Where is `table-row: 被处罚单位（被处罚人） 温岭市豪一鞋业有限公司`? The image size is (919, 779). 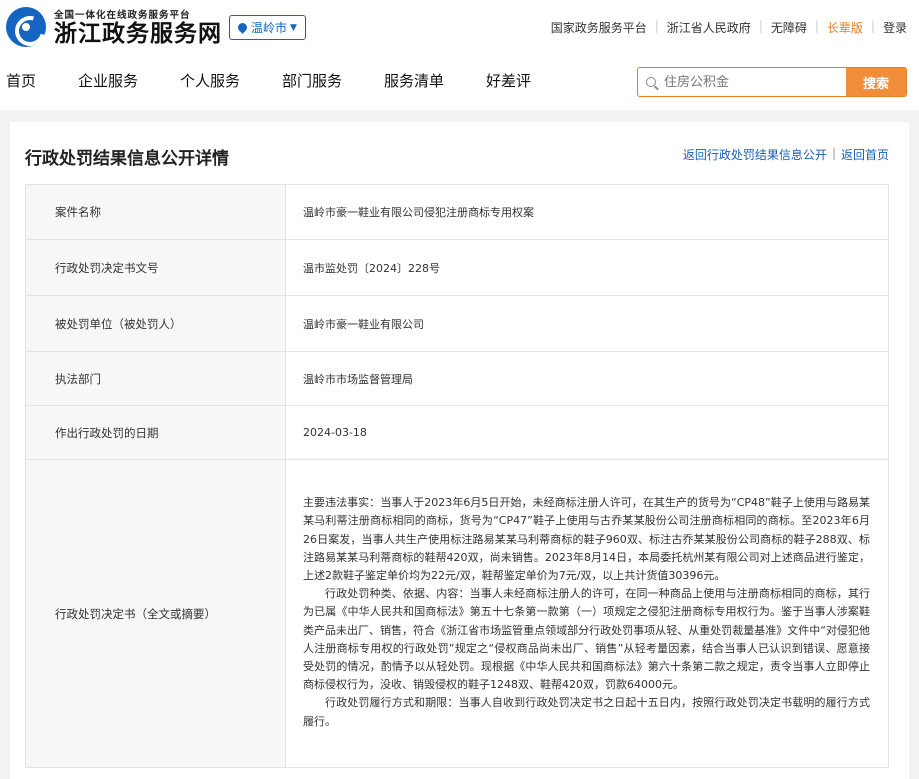 table-row: 被处罚单位（被处罚人） 温岭市豪一鞋业有限公司 is located at coordinates (457, 323).